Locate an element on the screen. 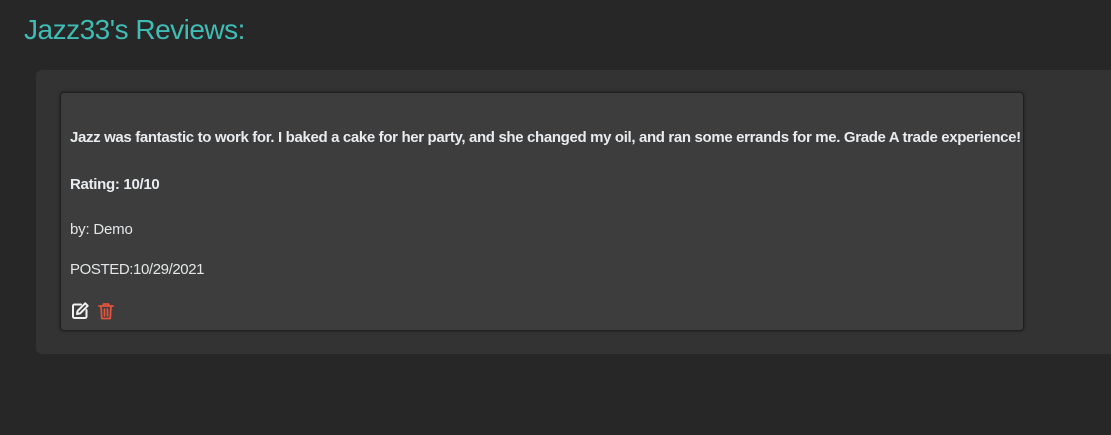 The height and width of the screenshot is (435, 1111). page-title: Jazz33's Reviews: is located at coordinates (134, 29).